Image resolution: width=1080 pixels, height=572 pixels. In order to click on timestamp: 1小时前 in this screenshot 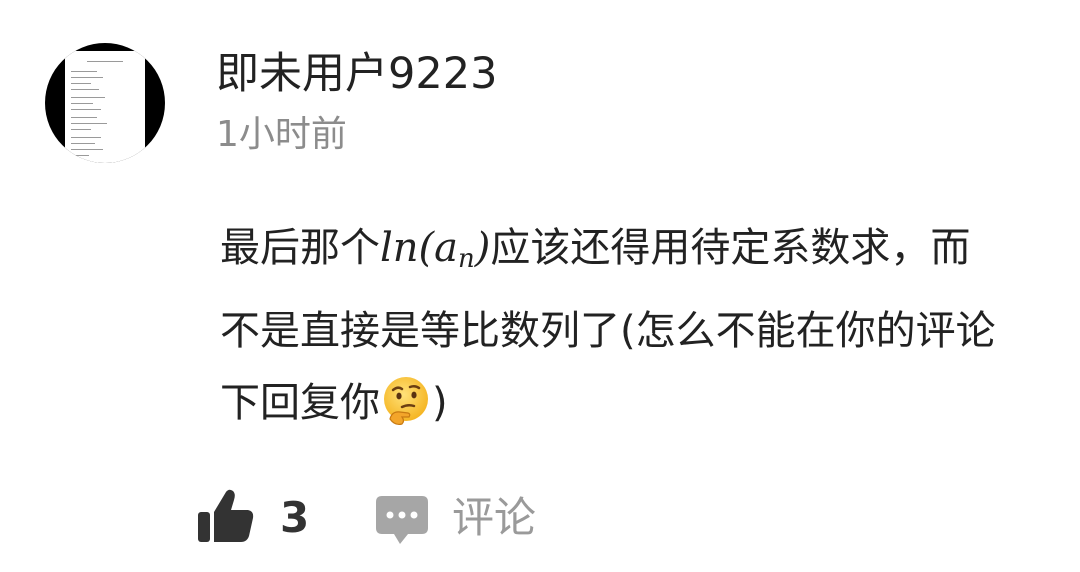, I will do `click(281, 134)`.